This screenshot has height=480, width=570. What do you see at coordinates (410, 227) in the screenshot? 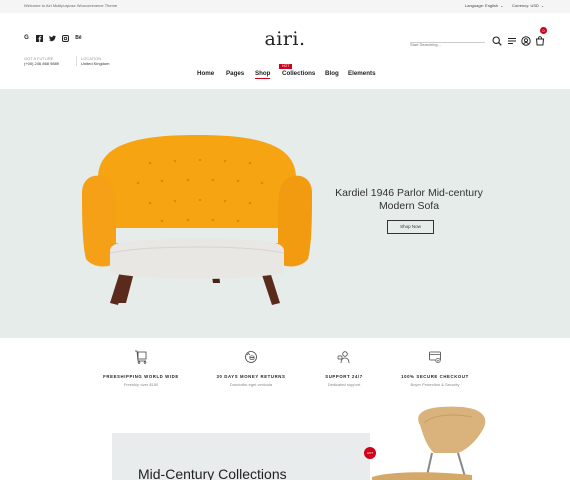
I see `shop-now-button: Shop Now` at bounding box center [410, 227].